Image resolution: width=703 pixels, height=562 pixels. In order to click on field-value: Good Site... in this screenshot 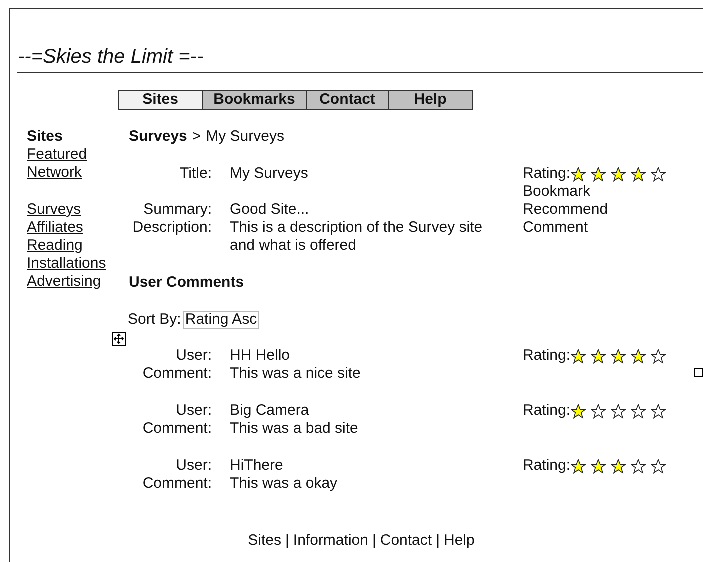, I will do `click(270, 210)`.